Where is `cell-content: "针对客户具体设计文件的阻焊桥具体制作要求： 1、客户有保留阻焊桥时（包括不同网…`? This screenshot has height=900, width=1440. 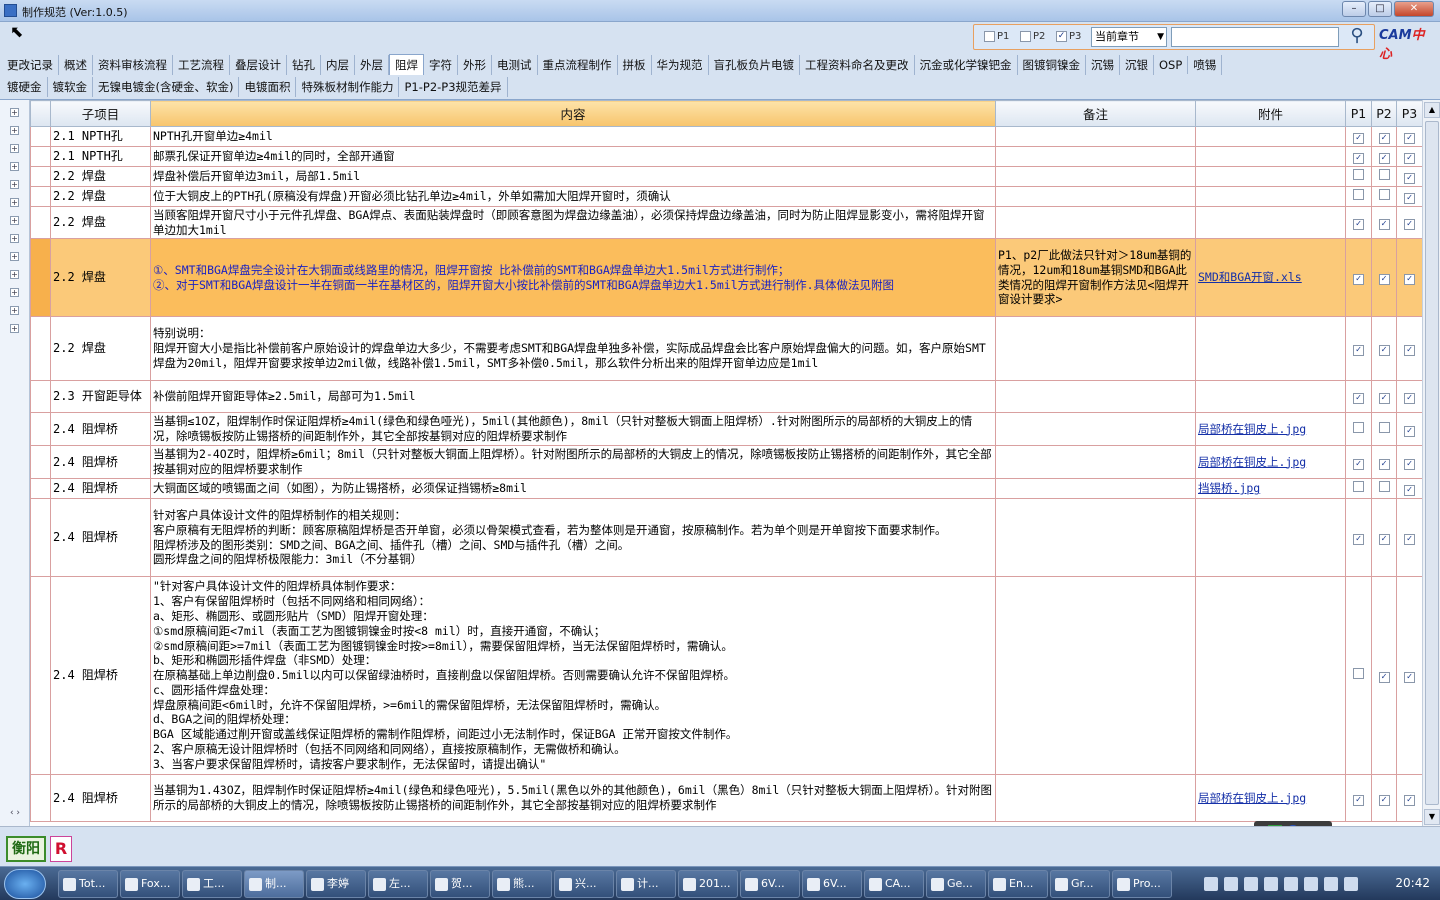
cell-content: "针对客户具体设计文件的阻焊桥具体制作要求： 1、客户有保留阻焊桥时（包括不同网… is located at coordinates (573, 675).